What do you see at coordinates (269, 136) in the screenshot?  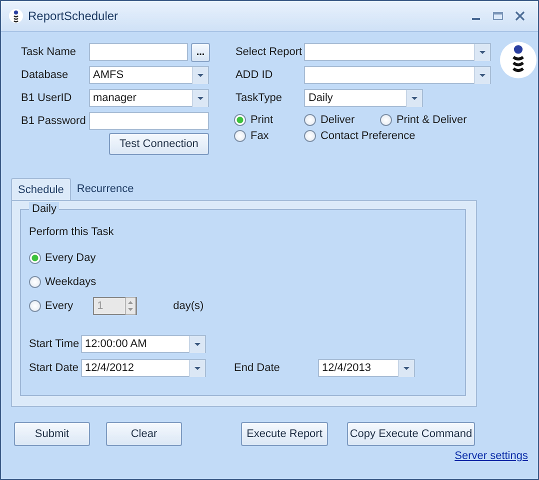 I see `radio-button: Fax` at bounding box center [269, 136].